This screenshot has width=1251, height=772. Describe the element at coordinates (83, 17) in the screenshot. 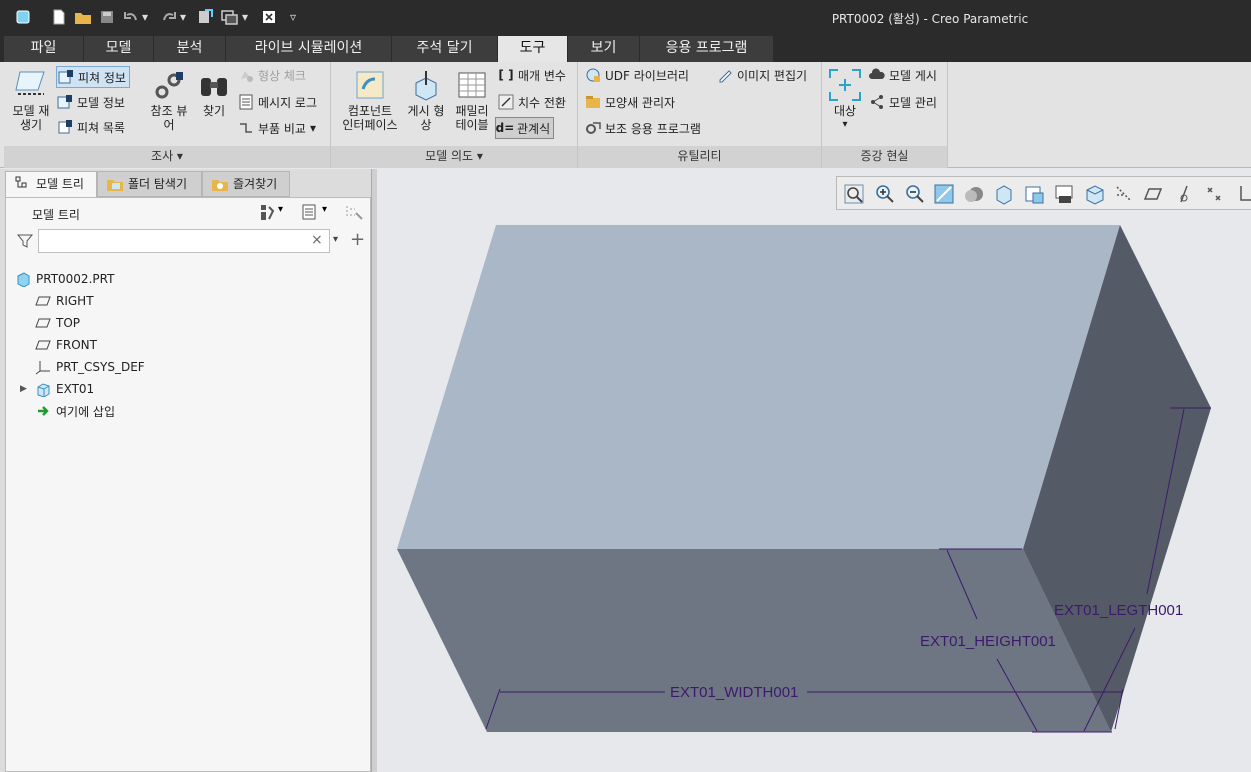

I see `open-icon` at that location.